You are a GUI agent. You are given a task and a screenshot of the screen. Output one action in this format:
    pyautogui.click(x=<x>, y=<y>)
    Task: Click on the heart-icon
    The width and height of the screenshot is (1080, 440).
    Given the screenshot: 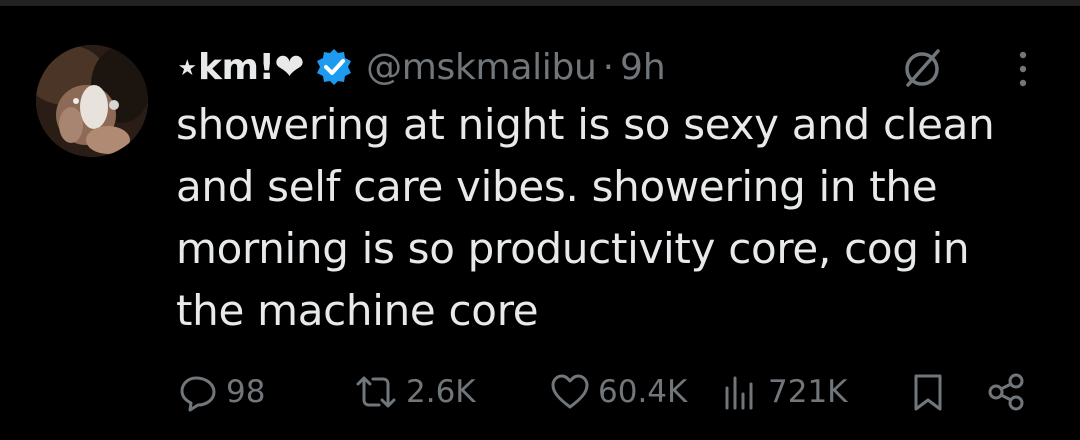 What is the action you would take?
    pyautogui.click(x=570, y=392)
    